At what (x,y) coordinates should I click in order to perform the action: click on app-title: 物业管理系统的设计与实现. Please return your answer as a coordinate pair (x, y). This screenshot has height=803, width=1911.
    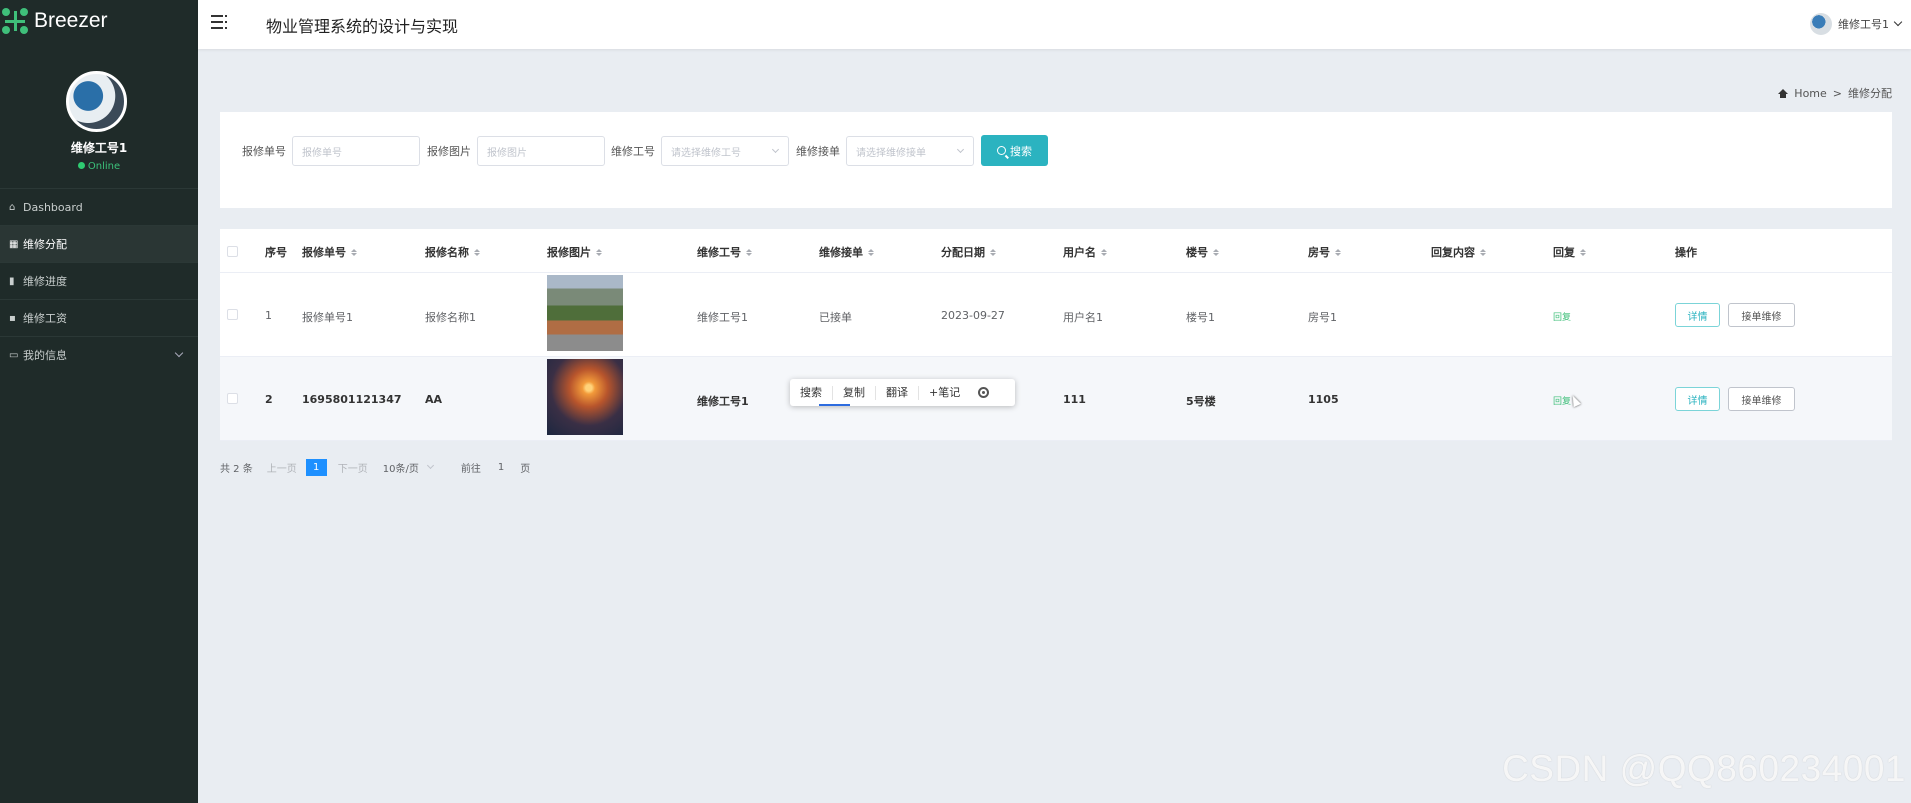
    Looking at the image, I should click on (362, 26).